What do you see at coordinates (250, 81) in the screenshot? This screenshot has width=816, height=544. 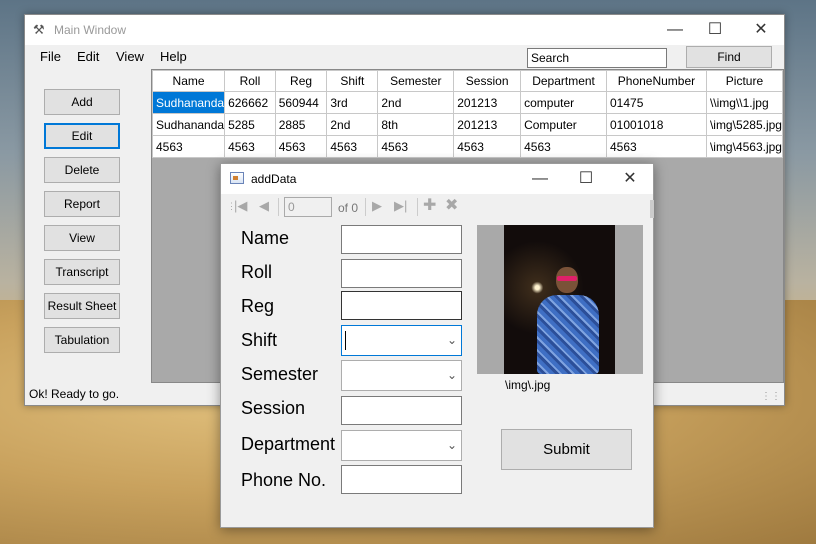 I see `column-header: Roll` at bounding box center [250, 81].